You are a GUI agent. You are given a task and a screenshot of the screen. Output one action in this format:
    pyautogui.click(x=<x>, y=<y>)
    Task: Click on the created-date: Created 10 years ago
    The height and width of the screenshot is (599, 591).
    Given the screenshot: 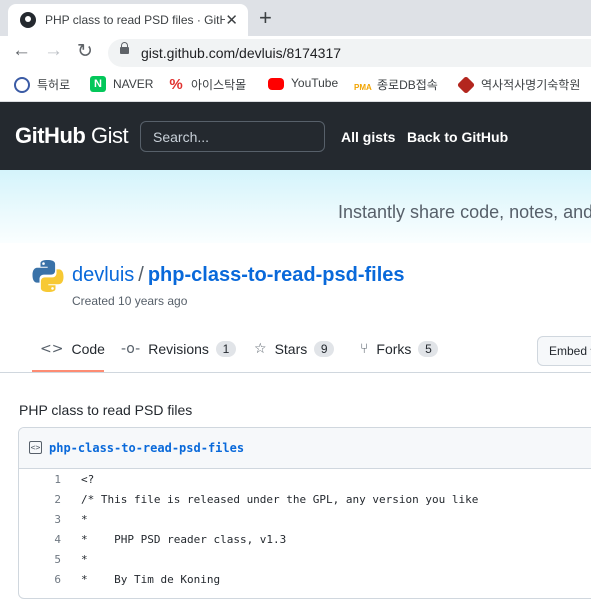 What is the action you would take?
    pyautogui.click(x=130, y=301)
    